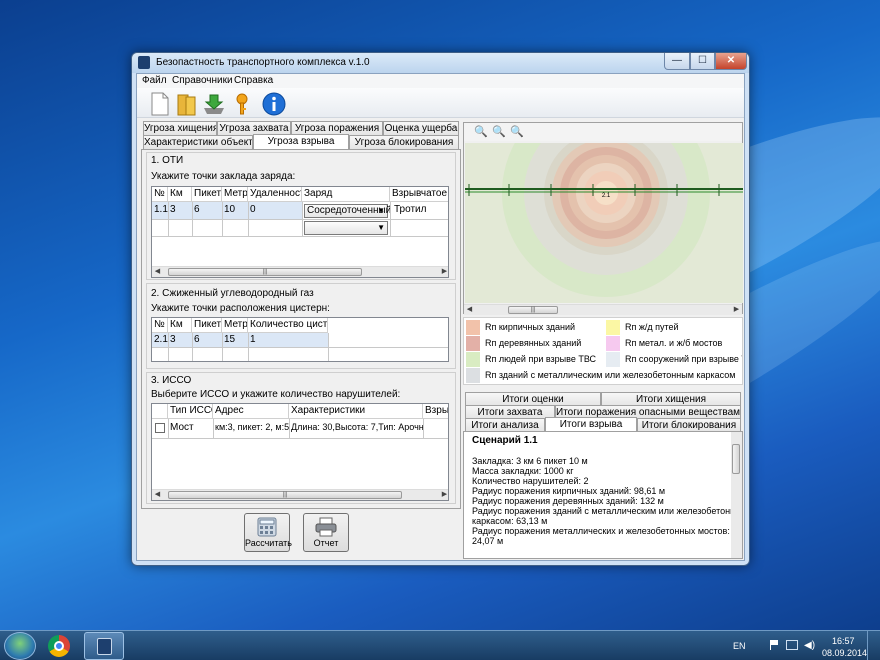  I want to click on calculate-button: Рассчитать, so click(268, 532).